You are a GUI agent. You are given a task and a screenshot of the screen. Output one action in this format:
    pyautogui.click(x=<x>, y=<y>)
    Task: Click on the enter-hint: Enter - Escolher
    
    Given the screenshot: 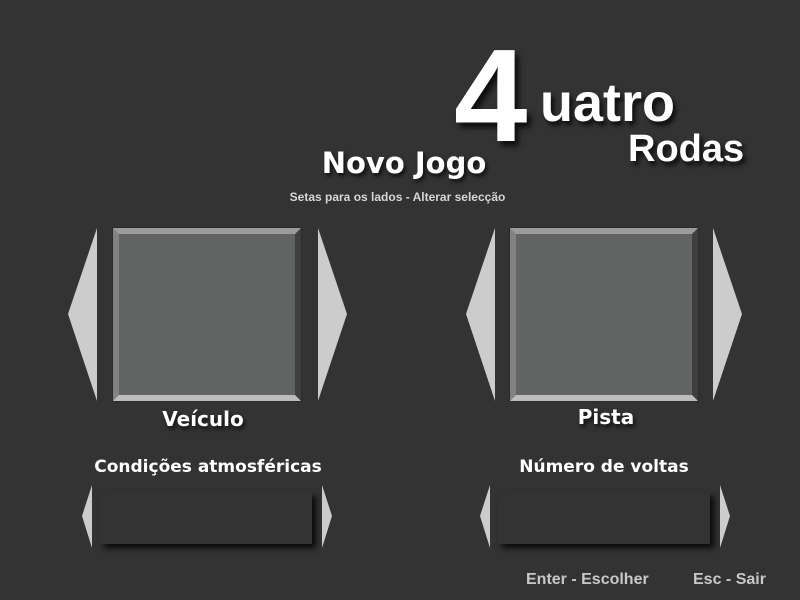 What is the action you would take?
    pyautogui.click(x=587, y=579)
    